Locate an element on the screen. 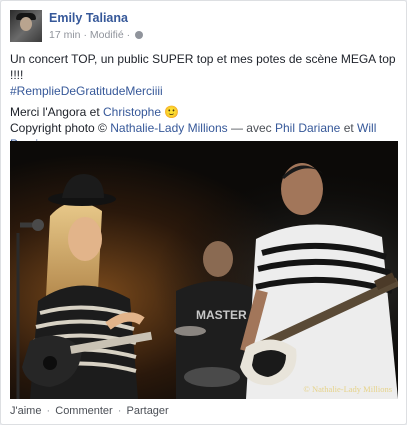 Image resolution: width=407 pixels, height=425 pixels. mention-photographer: Nathalie-Lady Millions is located at coordinates (168, 128).